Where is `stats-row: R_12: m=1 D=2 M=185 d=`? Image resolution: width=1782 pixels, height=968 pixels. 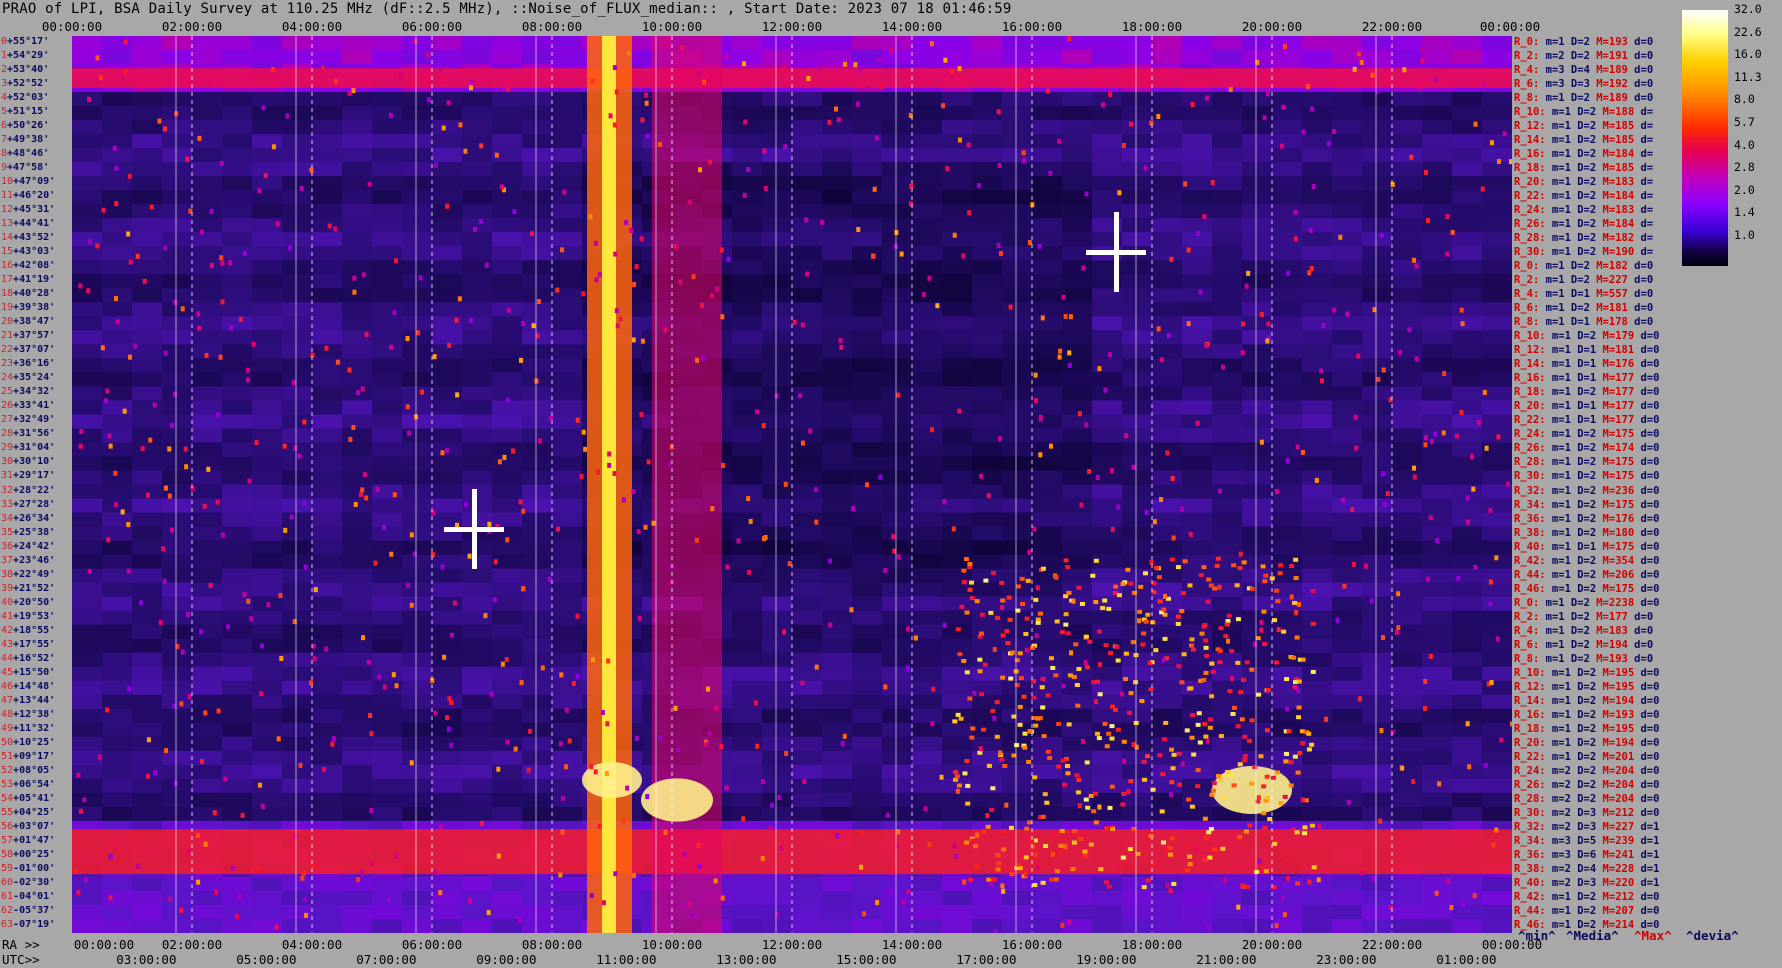 stats-row: R_12: m=1 D=2 M=185 d= is located at coordinates (1583, 126).